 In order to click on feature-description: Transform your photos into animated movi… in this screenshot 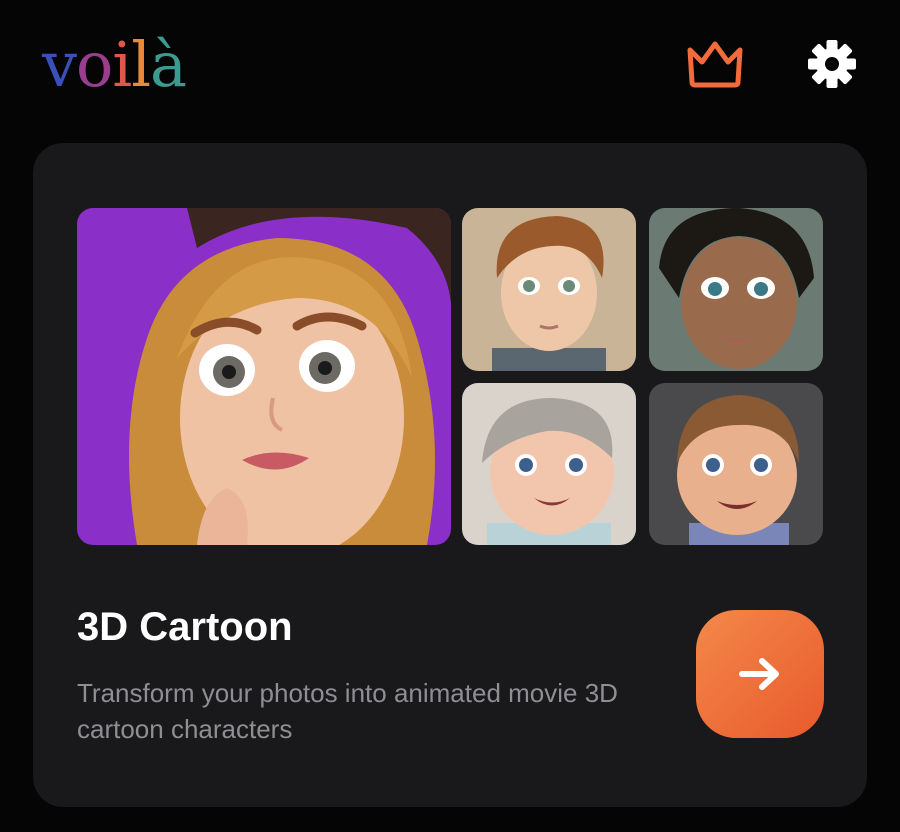, I will do `click(347, 711)`.